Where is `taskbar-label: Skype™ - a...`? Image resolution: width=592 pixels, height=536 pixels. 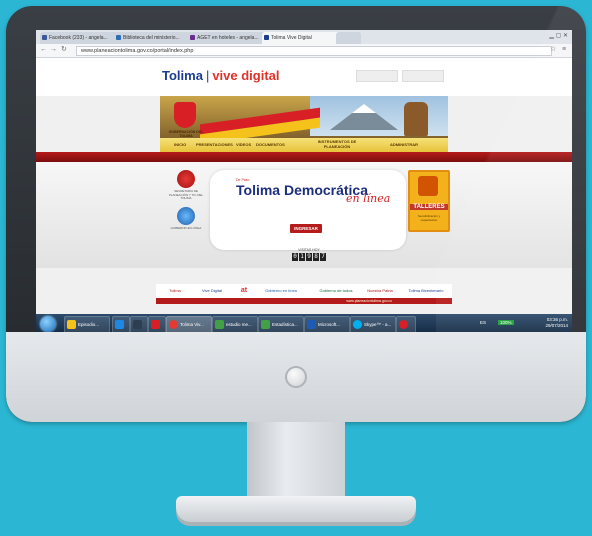
taskbar-label: Skype™ - a... is located at coordinates (378, 324).